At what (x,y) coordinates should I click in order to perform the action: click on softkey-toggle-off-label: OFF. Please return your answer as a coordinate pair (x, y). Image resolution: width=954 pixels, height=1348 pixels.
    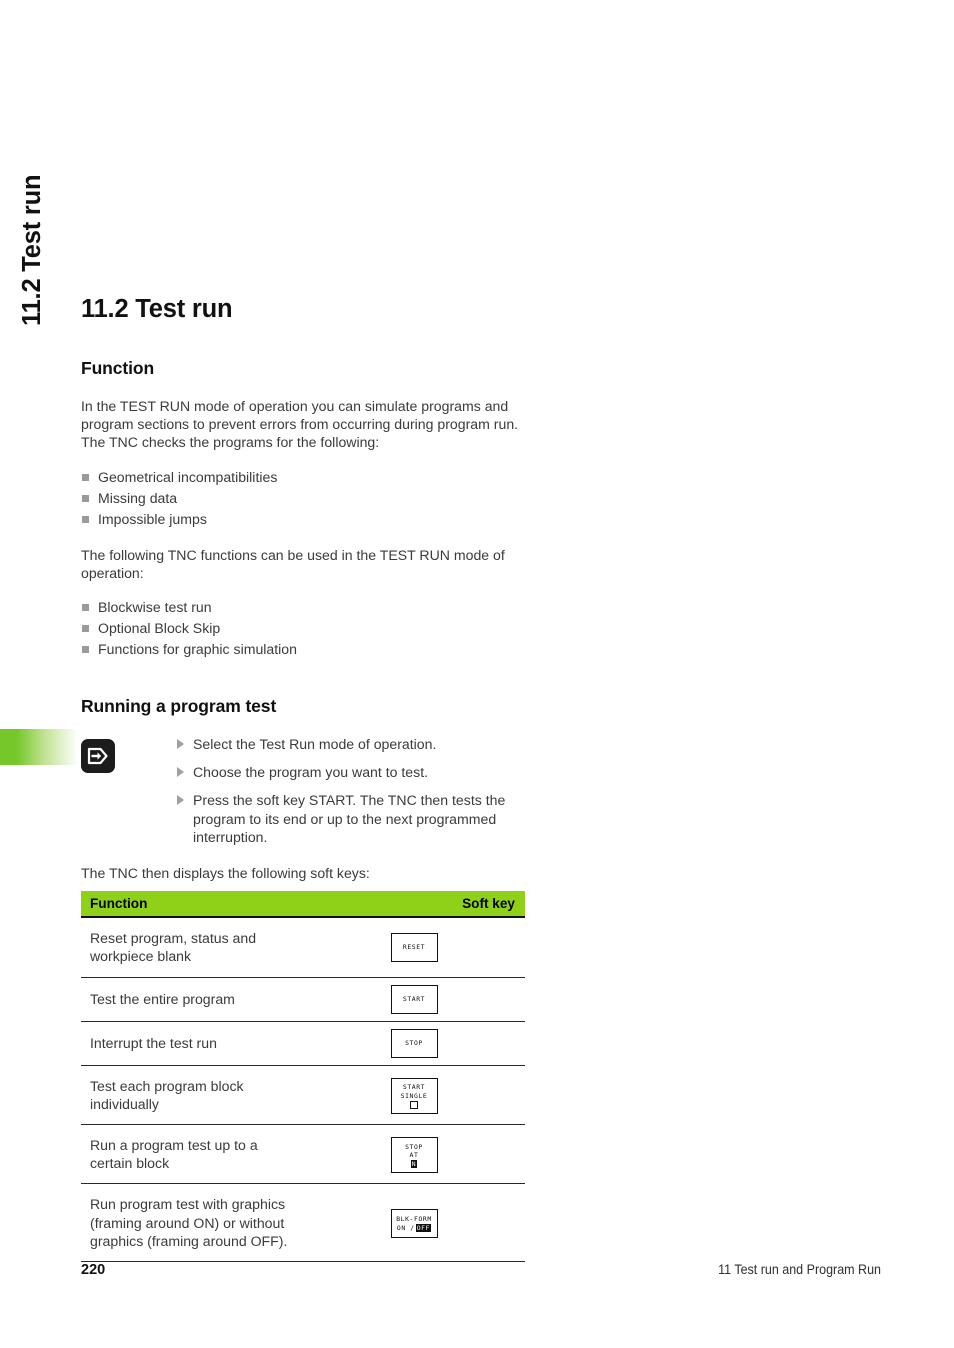
    Looking at the image, I should click on (423, 1227).